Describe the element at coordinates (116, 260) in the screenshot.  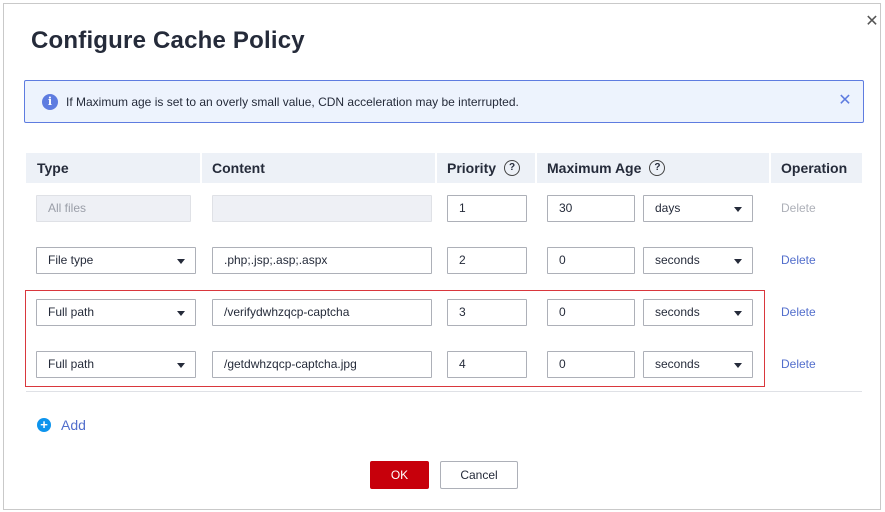
I see `type-select: File type` at that location.